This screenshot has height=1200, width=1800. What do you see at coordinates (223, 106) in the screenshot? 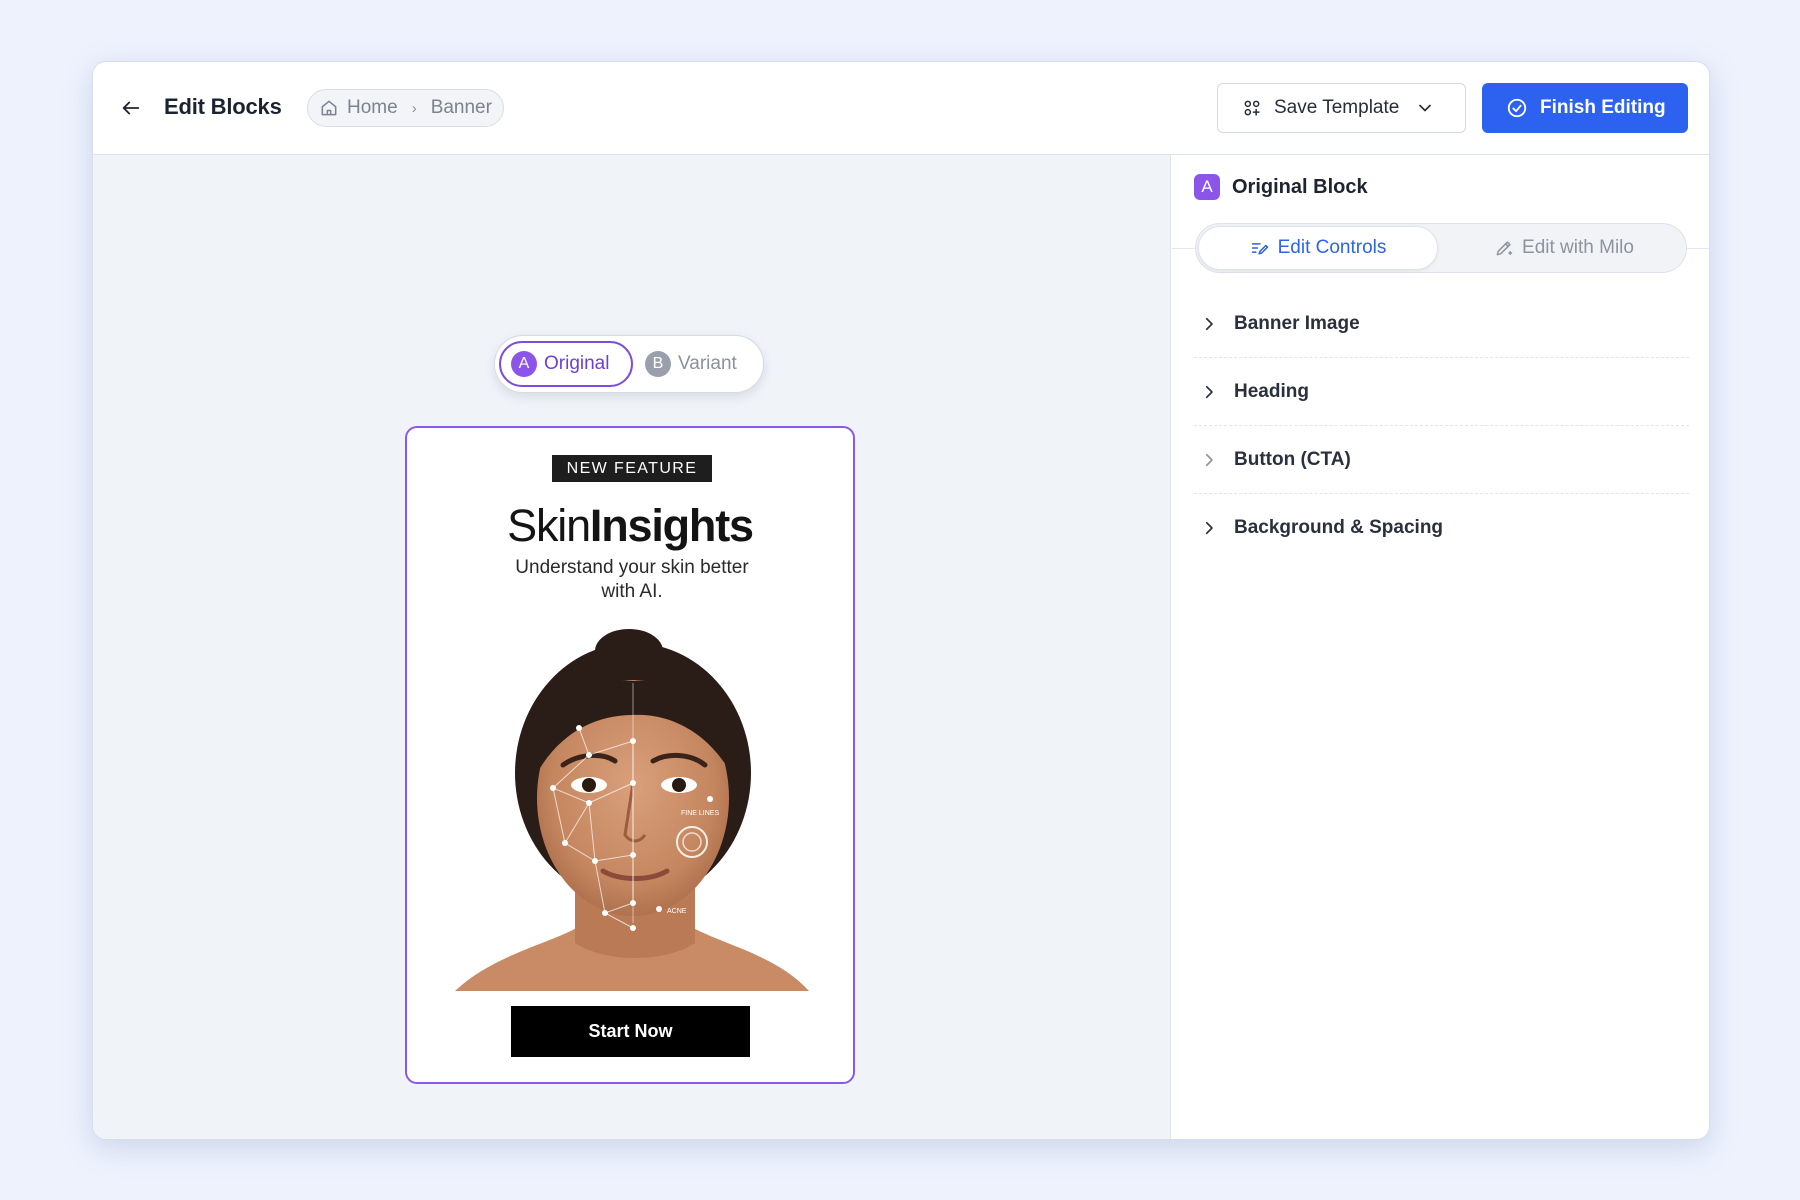
I see `page-title: Edit Blocks` at bounding box center [223, 106].